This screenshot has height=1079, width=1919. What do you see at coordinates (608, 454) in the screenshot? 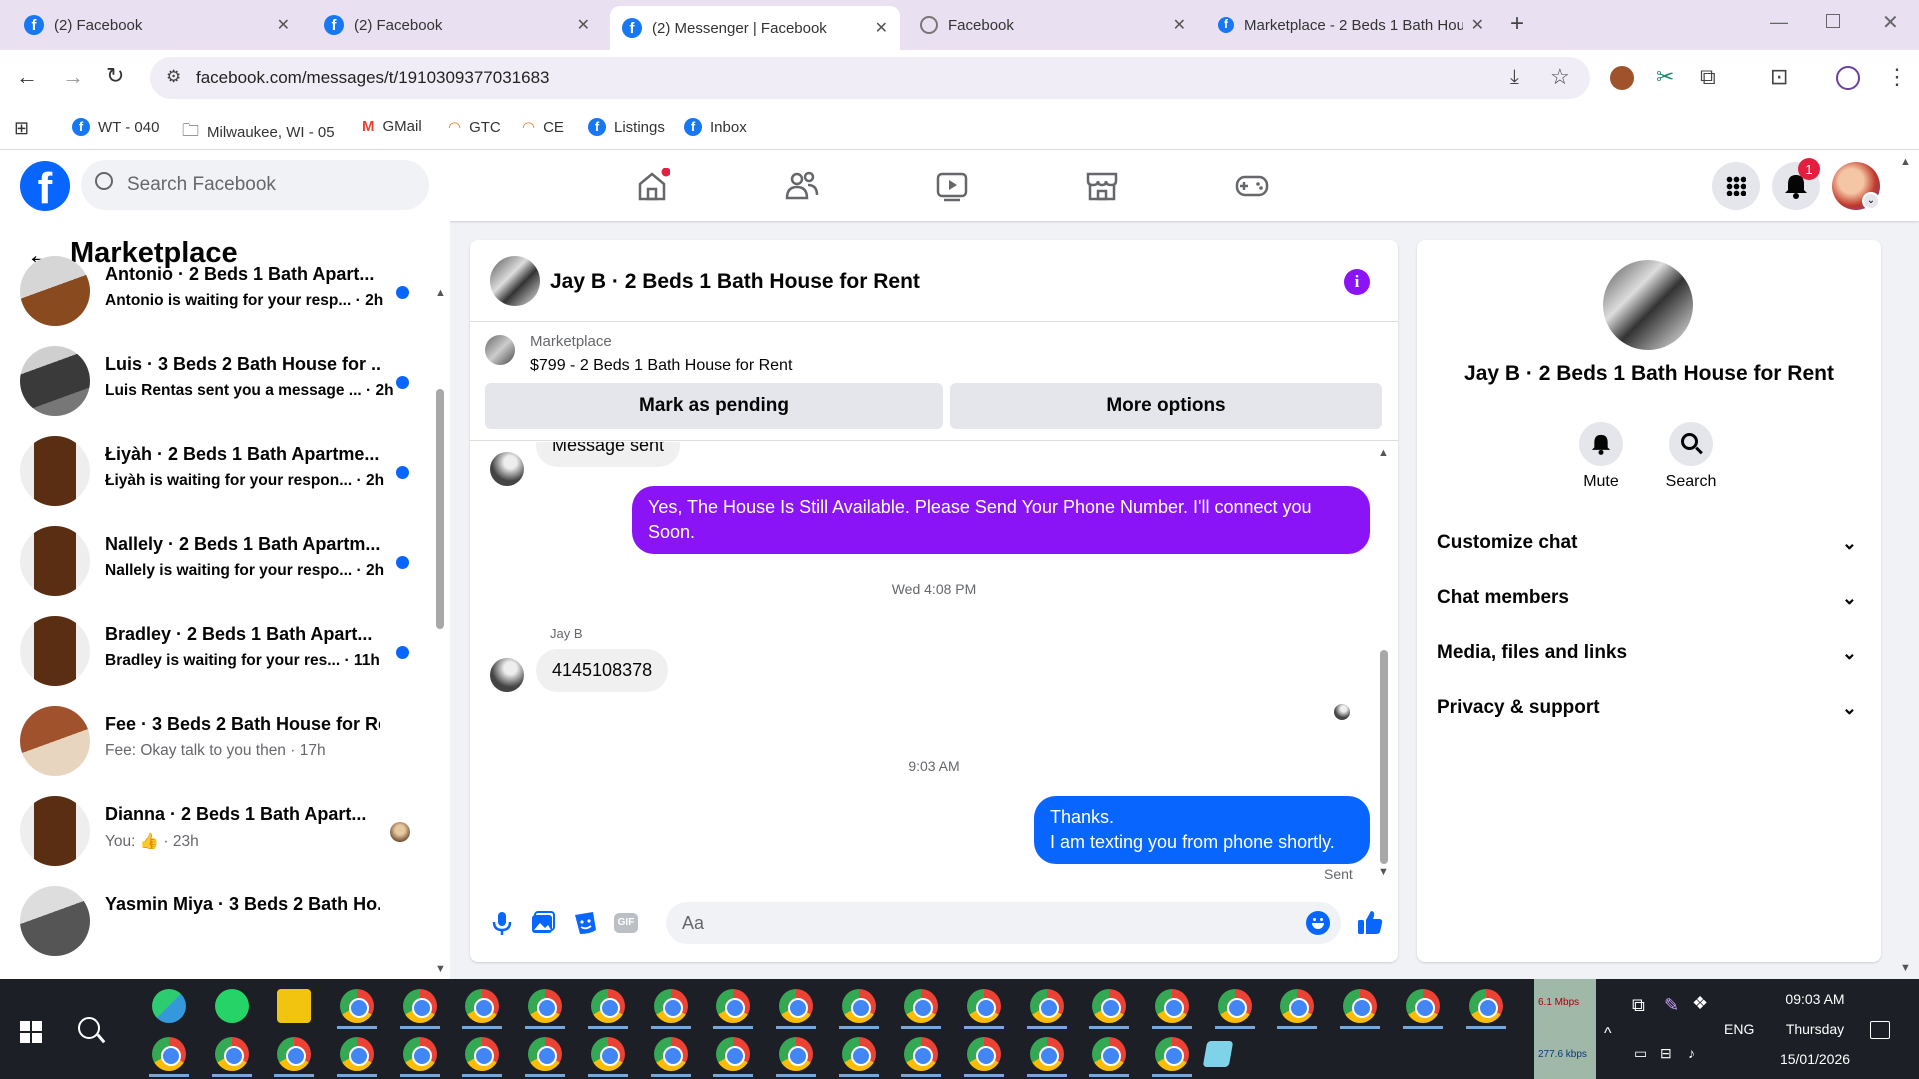
I see `message-bubble-in: Message sent` at bounding box center [608, 454].